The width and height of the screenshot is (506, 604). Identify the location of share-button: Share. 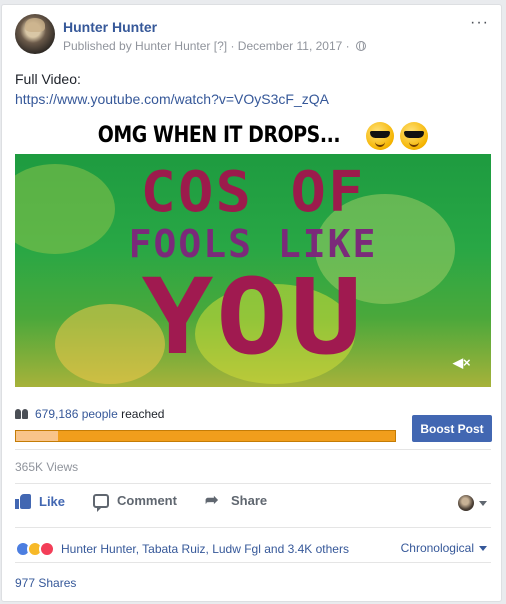
(236, 500).